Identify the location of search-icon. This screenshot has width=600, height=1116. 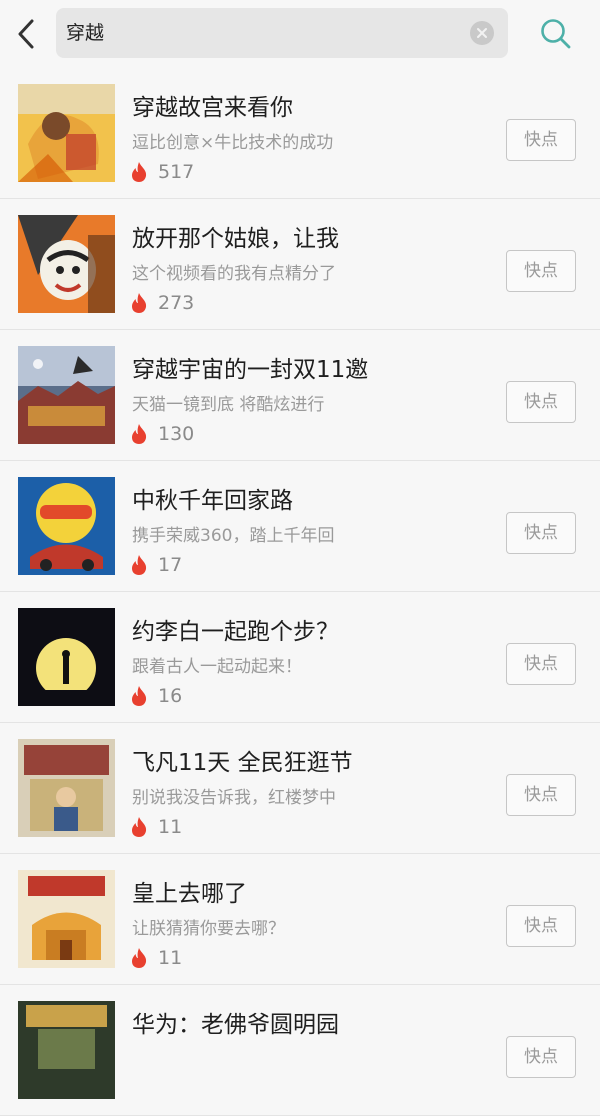
(556, 34).